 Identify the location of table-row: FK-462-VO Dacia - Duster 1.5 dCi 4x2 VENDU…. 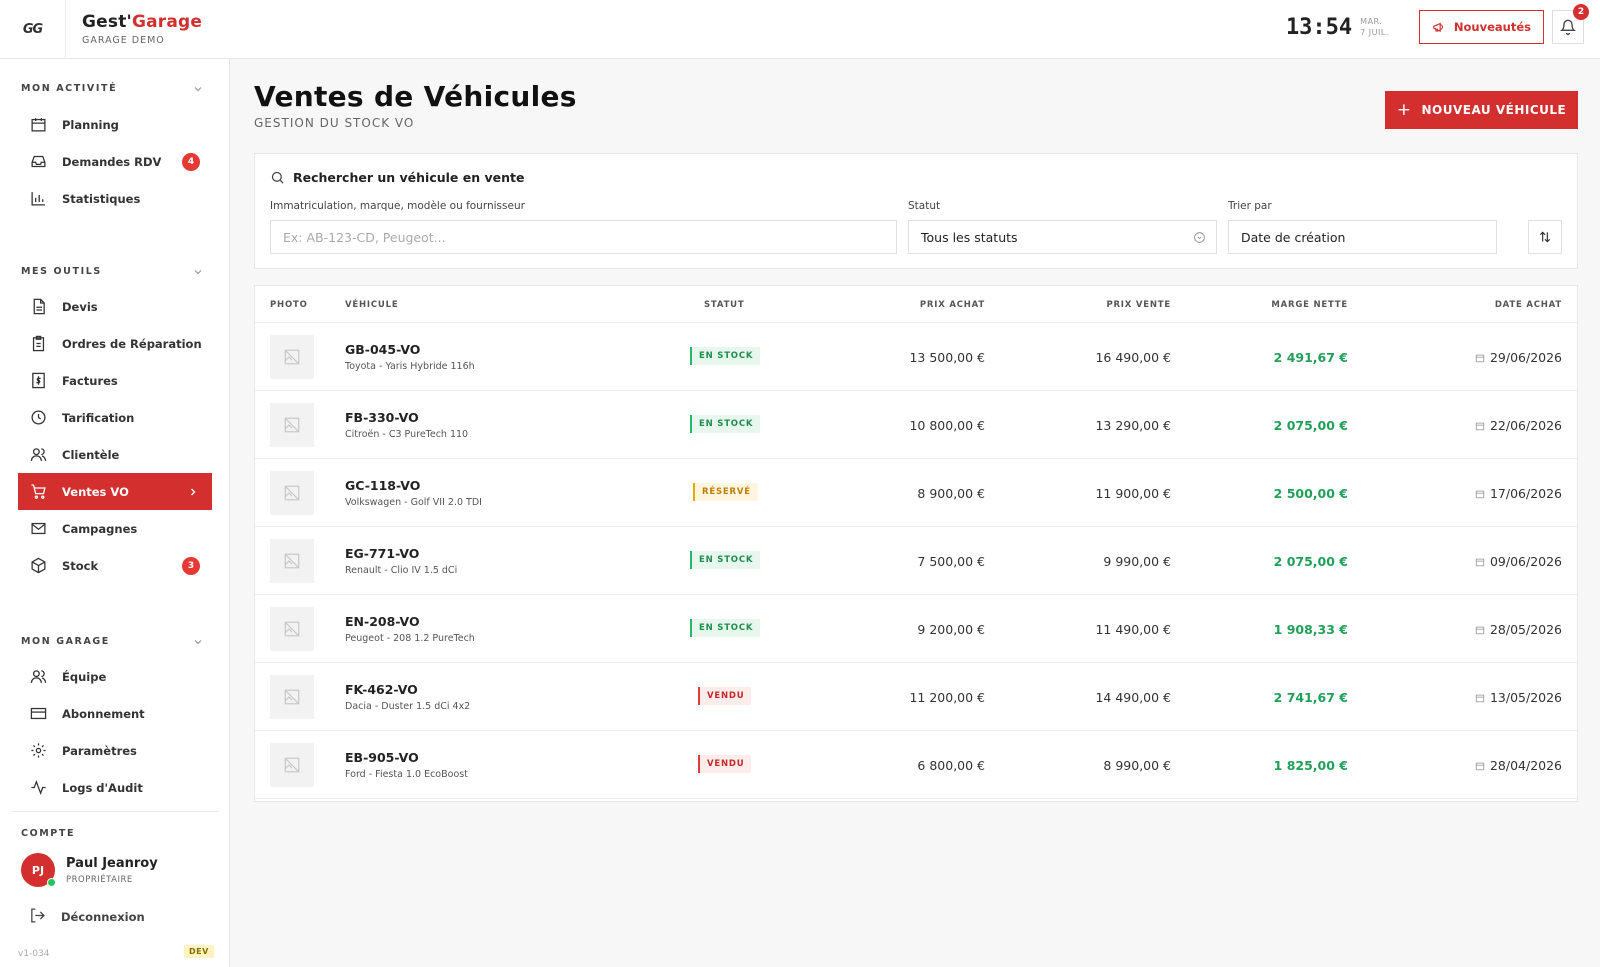
(916, 697).